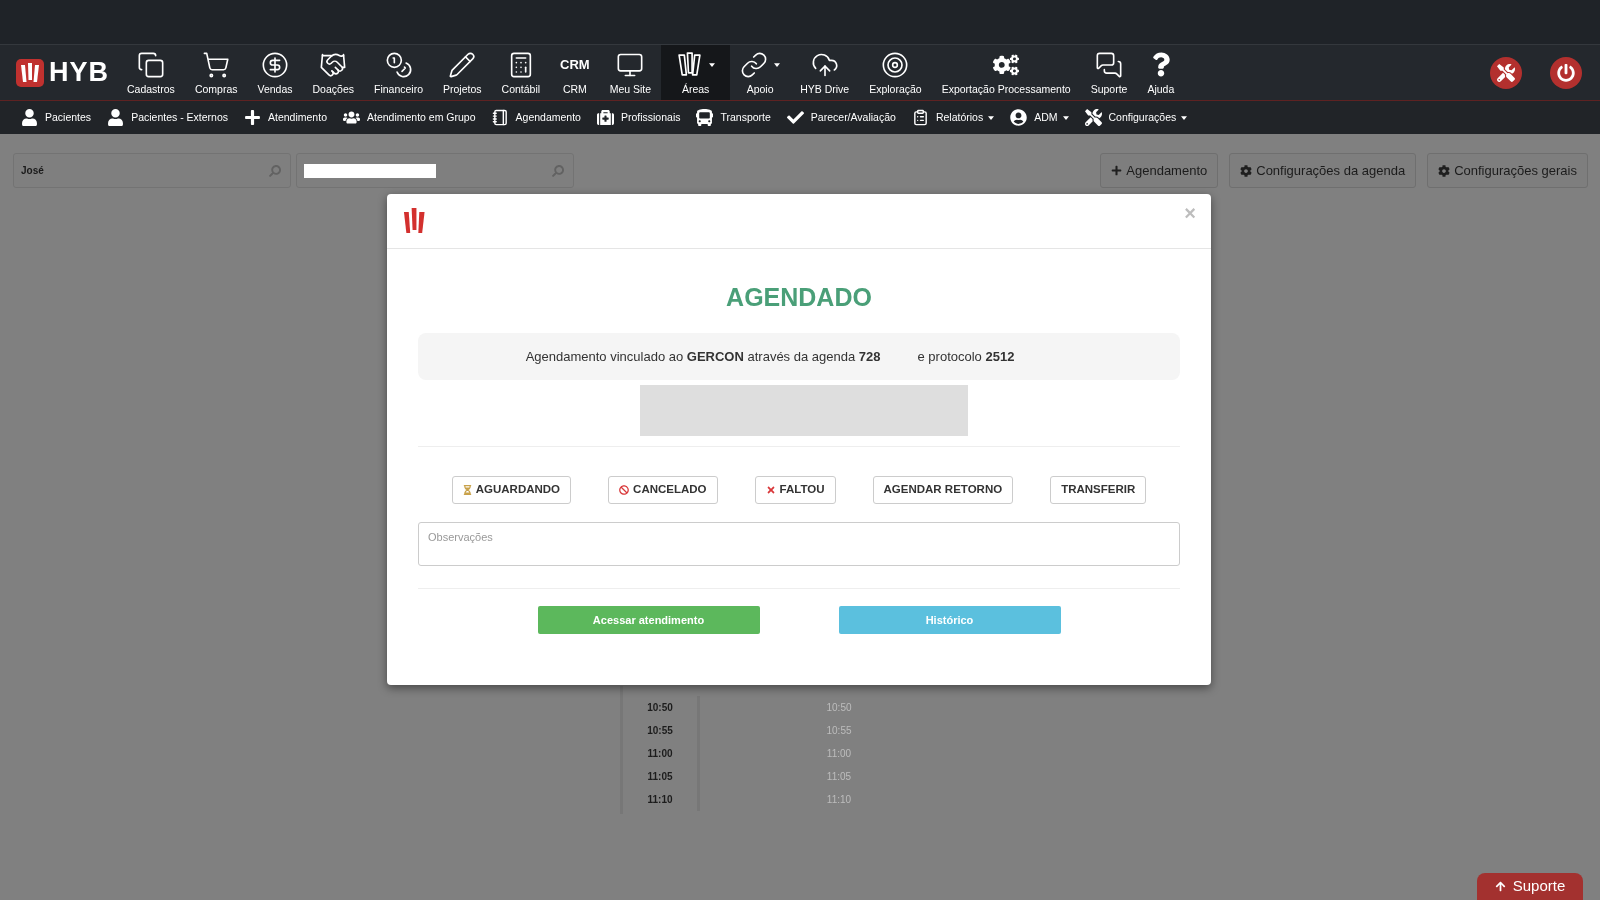 The height and width of the screenshot is (900, 1600). I want to click on target-icon, so click(895, 64).